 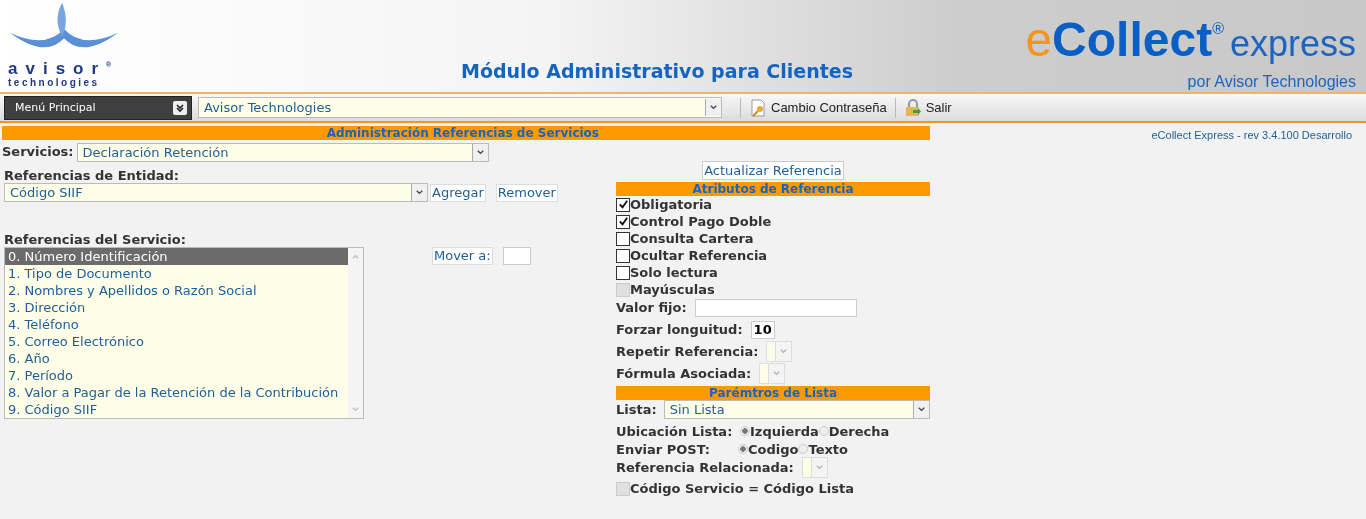 I want to click on list-item: 5. Correo Electrónico, so click(x=176, y=341).